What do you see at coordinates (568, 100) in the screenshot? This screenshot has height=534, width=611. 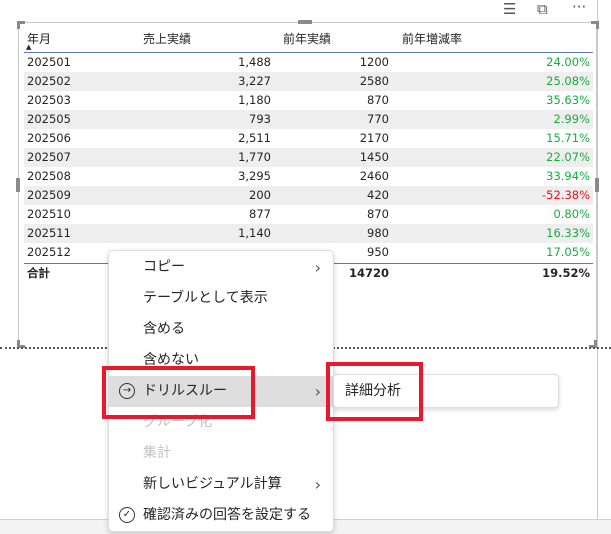 I see `yoy-cell: 35.63%` at bounding box center [568, 100].